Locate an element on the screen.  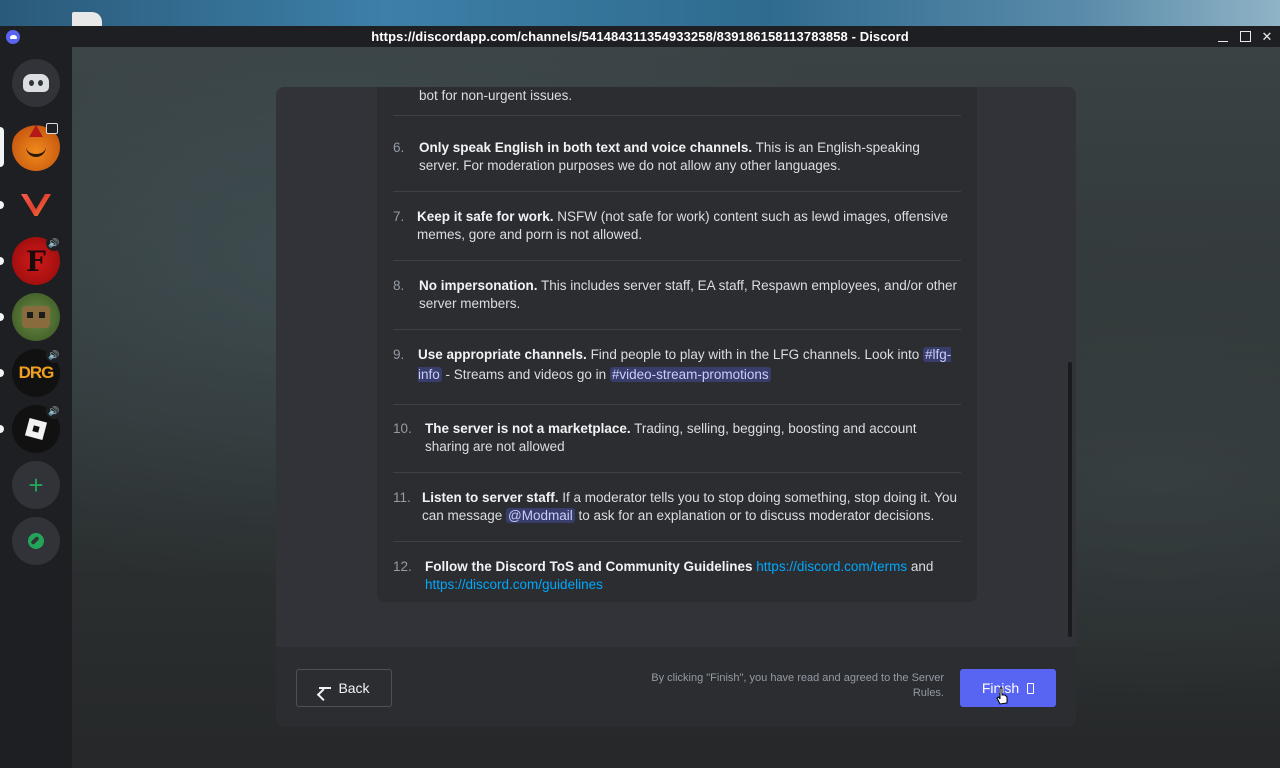
calendar-icon is located at coordinates (52, 128).